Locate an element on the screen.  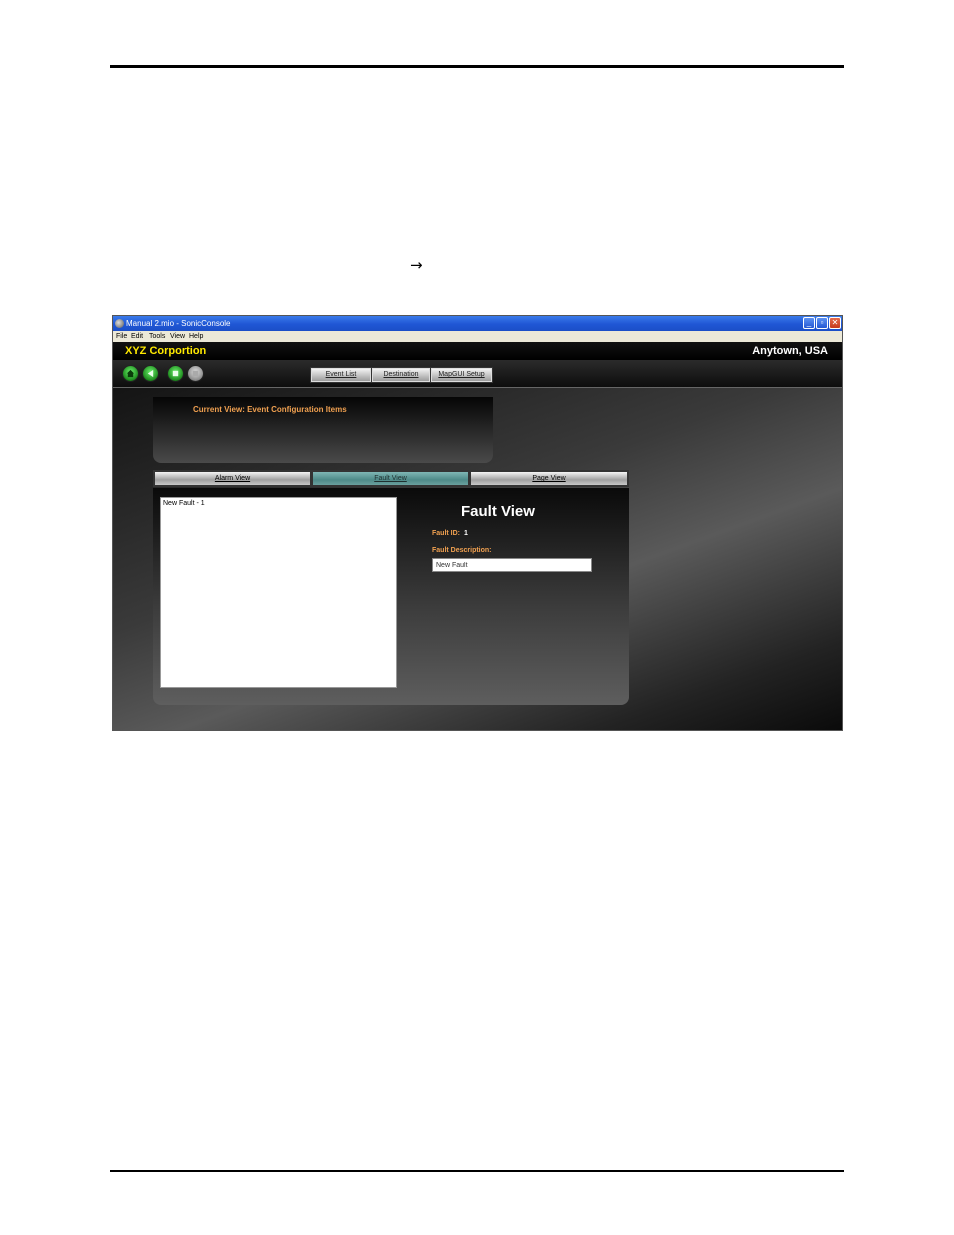
page-bottom-rule is located at coordinates (477, 1171).